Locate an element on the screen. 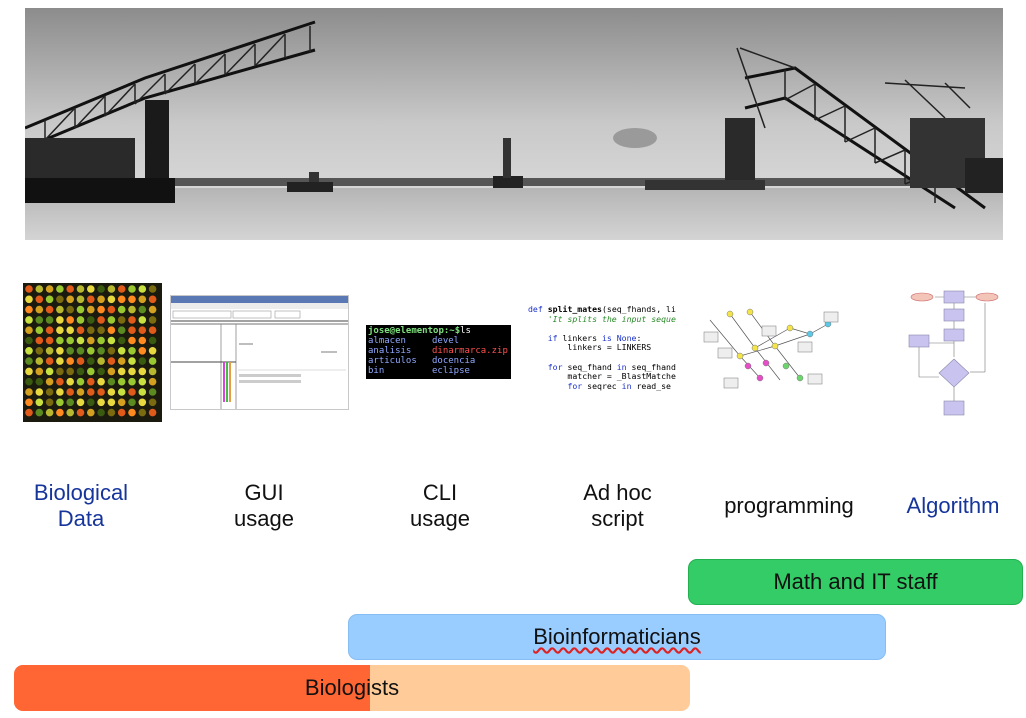 The width and height of the screenshot is (1026, 718). microarray-image is located at coordinates (92, 352).